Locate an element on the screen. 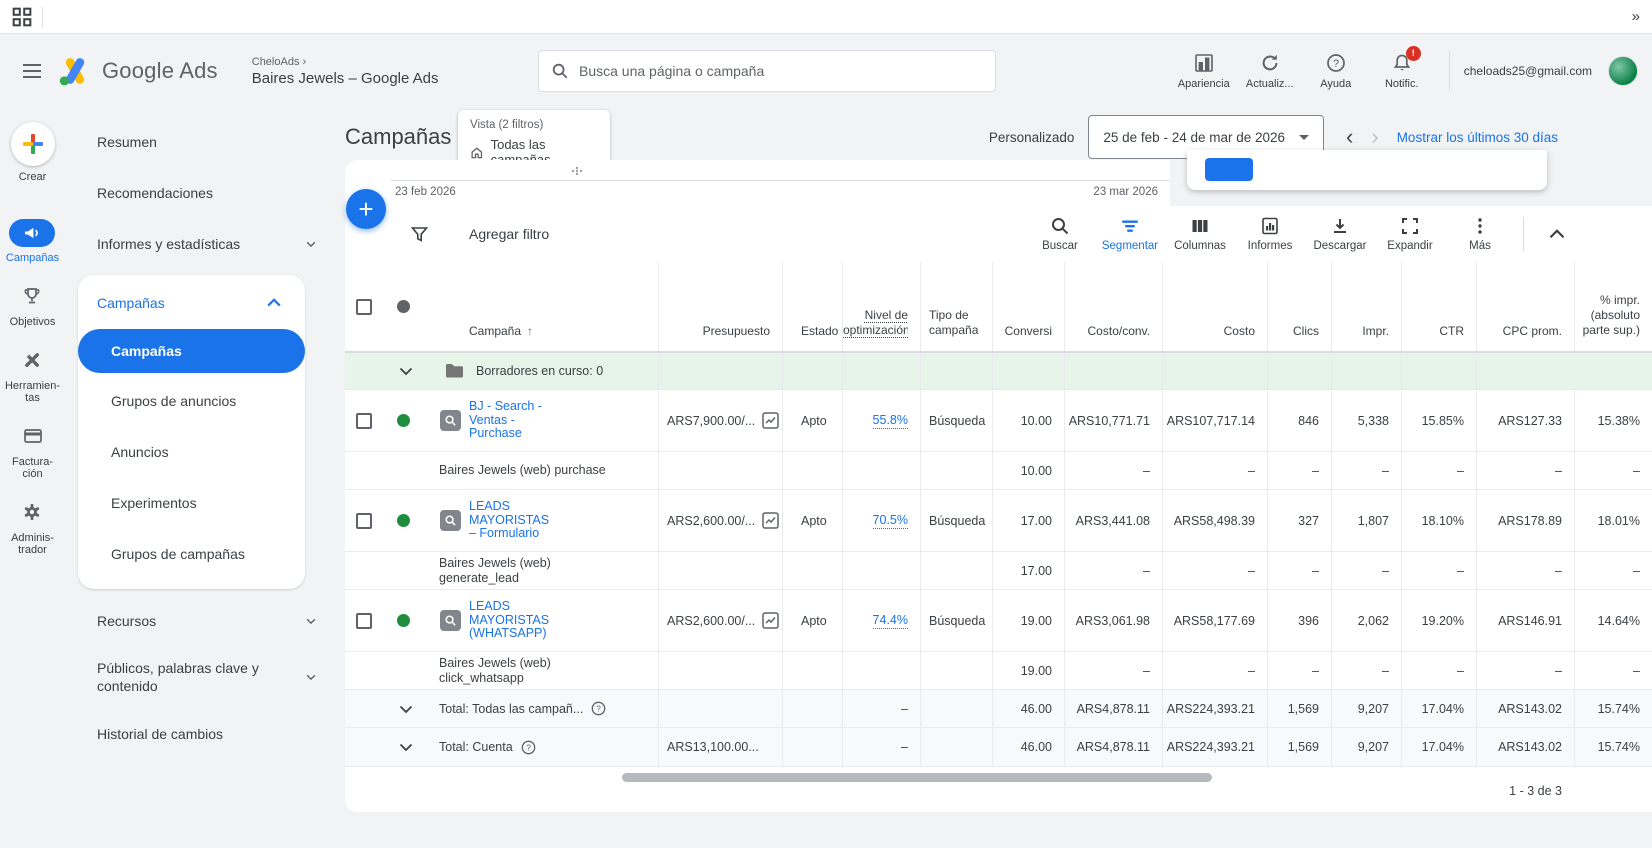 The width and height of the screenshot is (1652, 848). nav-sub-grupos-campanas: Grupos de campañas is located at coordinates (191, 553).